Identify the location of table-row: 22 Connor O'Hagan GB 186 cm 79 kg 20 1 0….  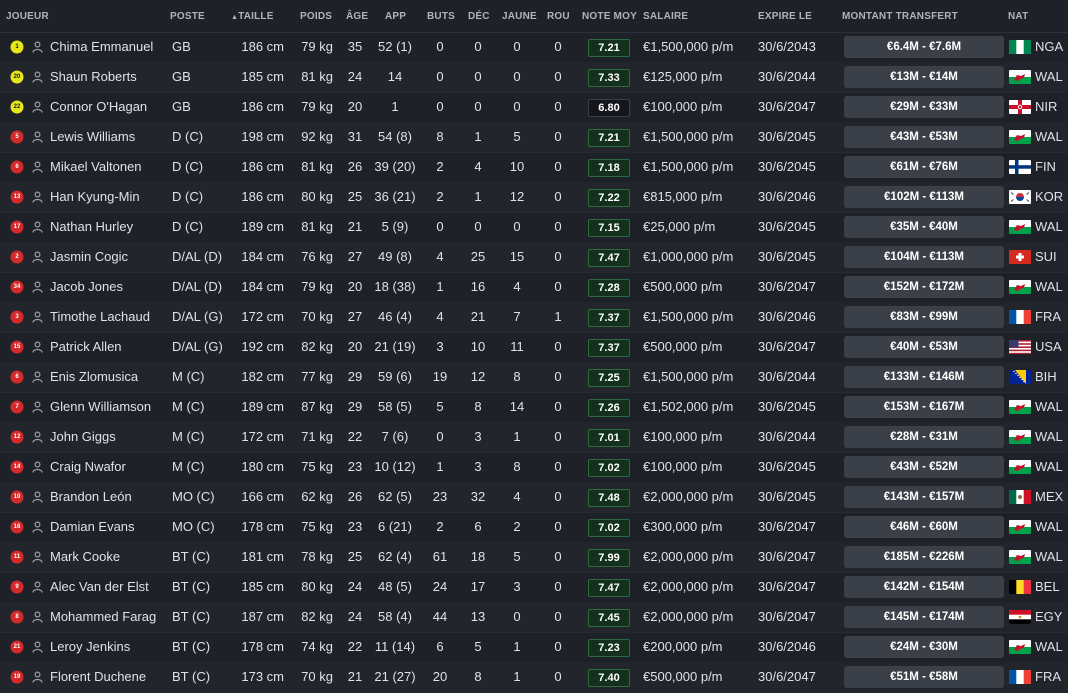
(534, 107).